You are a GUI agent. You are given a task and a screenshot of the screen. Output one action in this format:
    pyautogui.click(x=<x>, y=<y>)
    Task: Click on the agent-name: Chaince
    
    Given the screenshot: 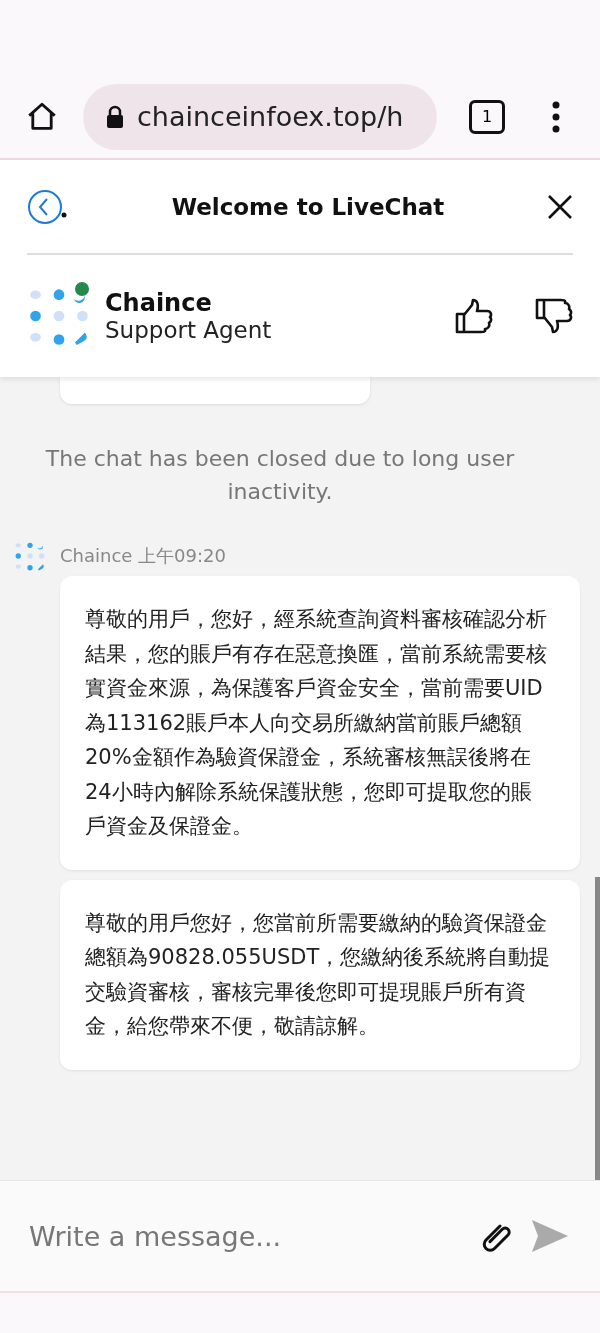 What is the action you would take?
    pyautogui.click(x=159, y=303)
    